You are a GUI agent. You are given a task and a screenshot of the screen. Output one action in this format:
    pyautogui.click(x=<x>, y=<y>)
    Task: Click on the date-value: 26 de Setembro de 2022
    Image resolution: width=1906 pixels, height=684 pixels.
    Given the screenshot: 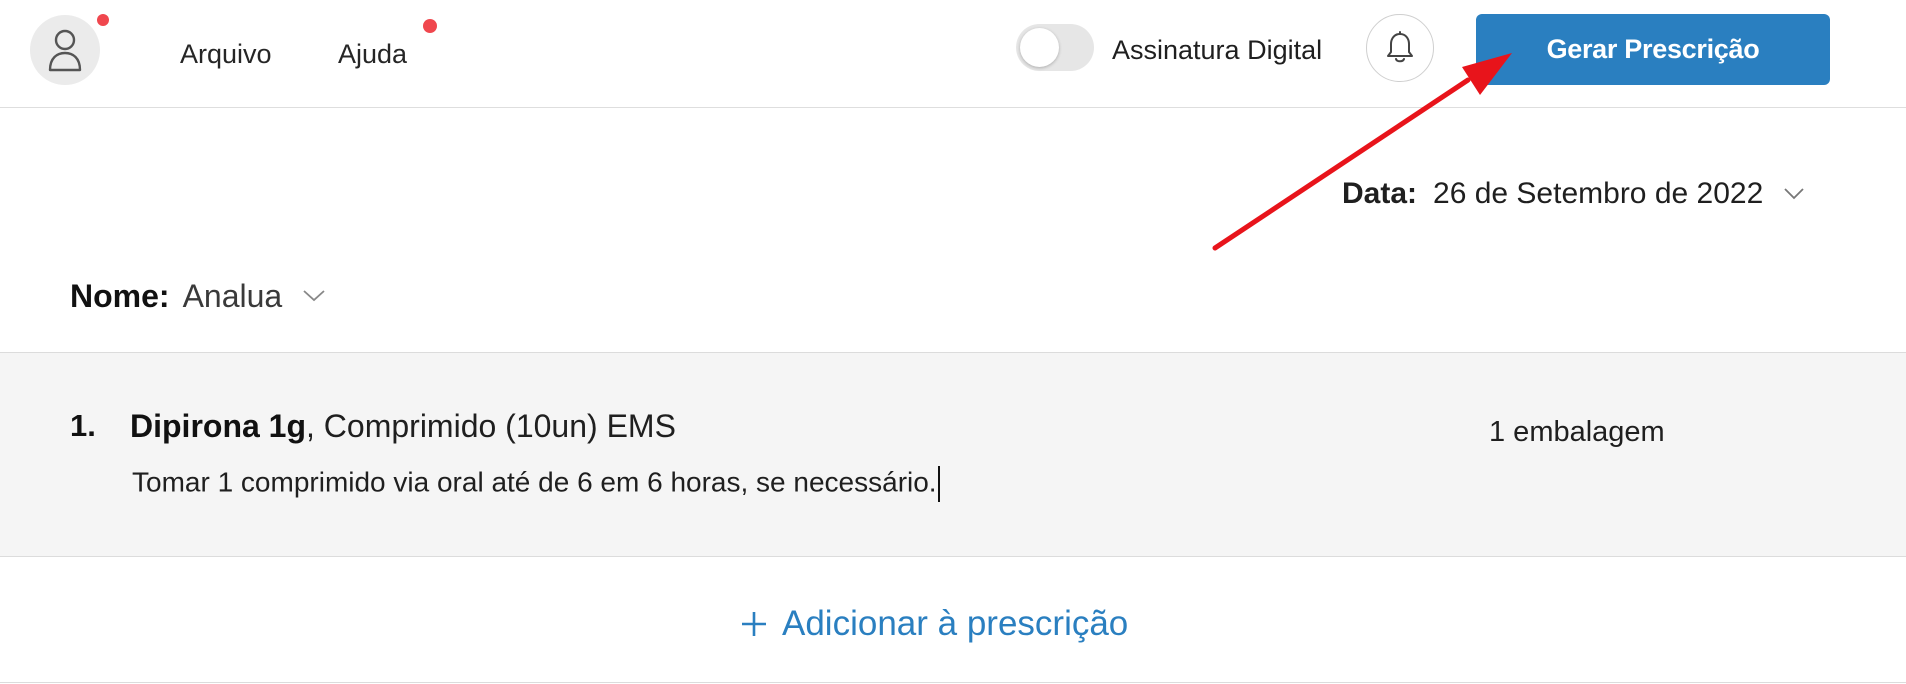 What is the action you would take?
    pyautogui.click(x=1598, y=193)
    